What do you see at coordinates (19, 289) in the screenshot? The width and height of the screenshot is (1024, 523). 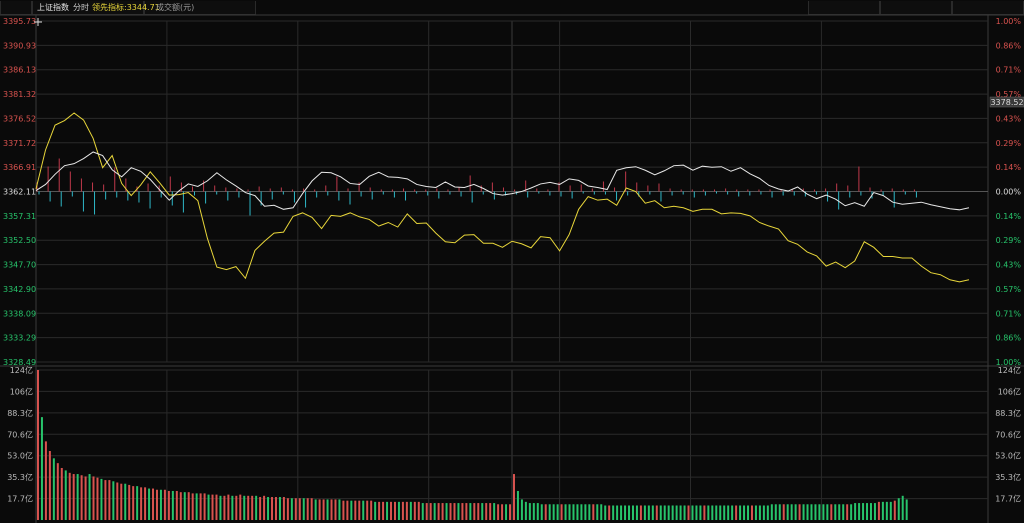 I see `price-tick-label: 3342.90` at bounding box center [19, 289].